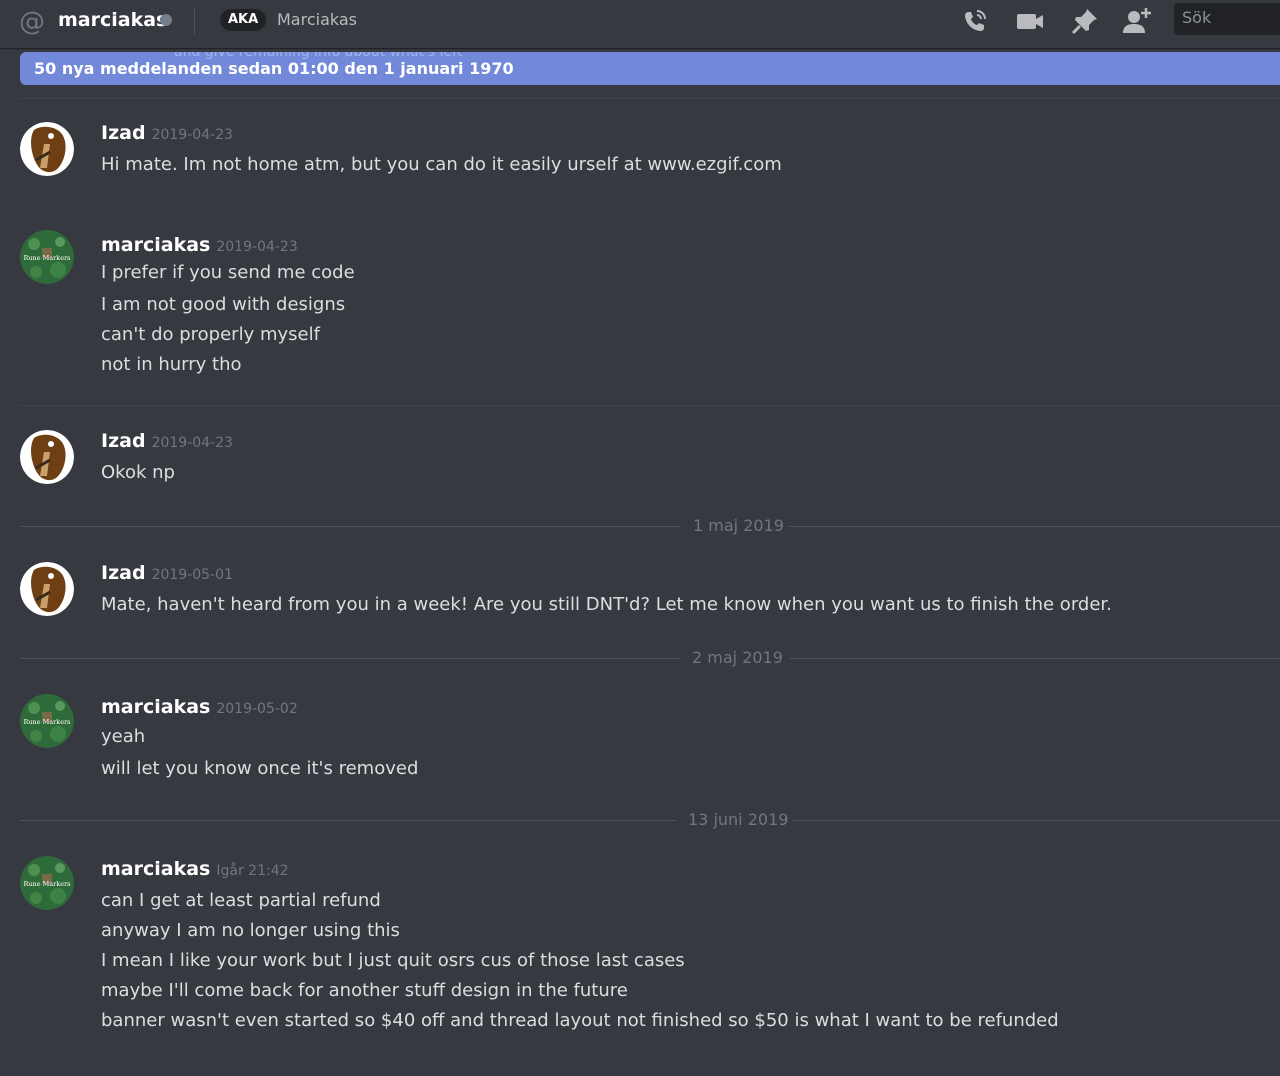  Describe the element at coordinates (1030, 21) in the screenshot. I see `video-call-icon` at that location.